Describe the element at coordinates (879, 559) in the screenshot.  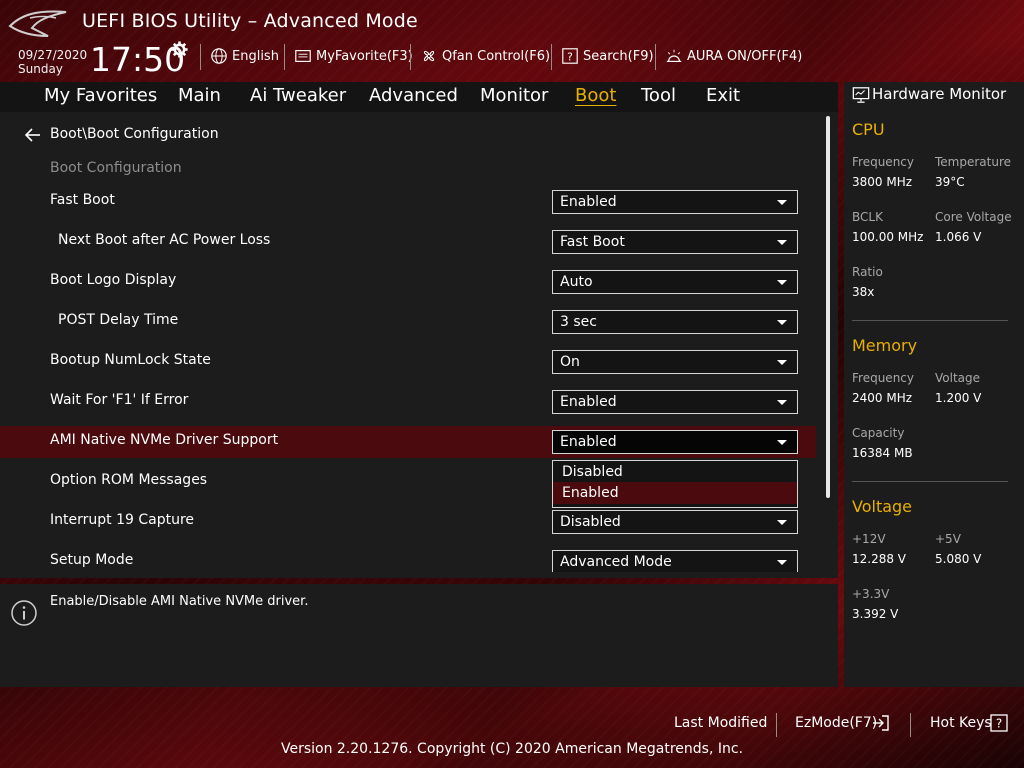
I see `v12-value: 12.288 V` at that location.